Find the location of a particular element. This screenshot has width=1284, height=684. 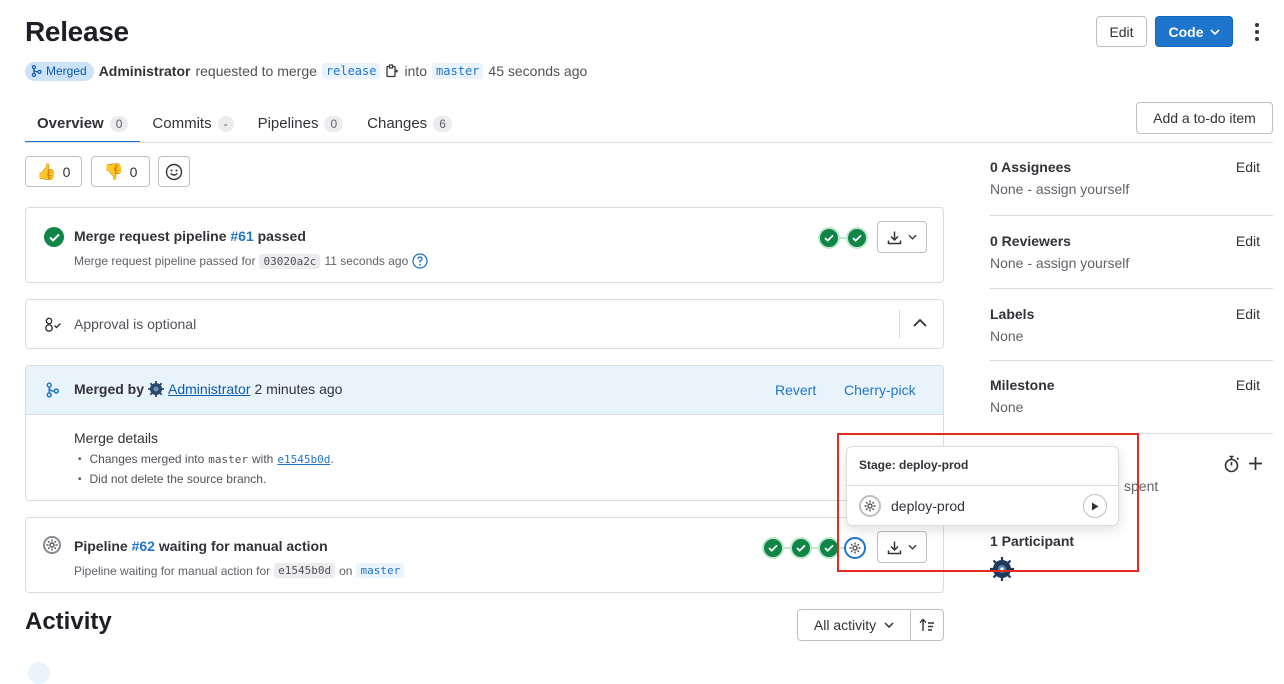

status-success-icon is located at coordinates (54, 237).